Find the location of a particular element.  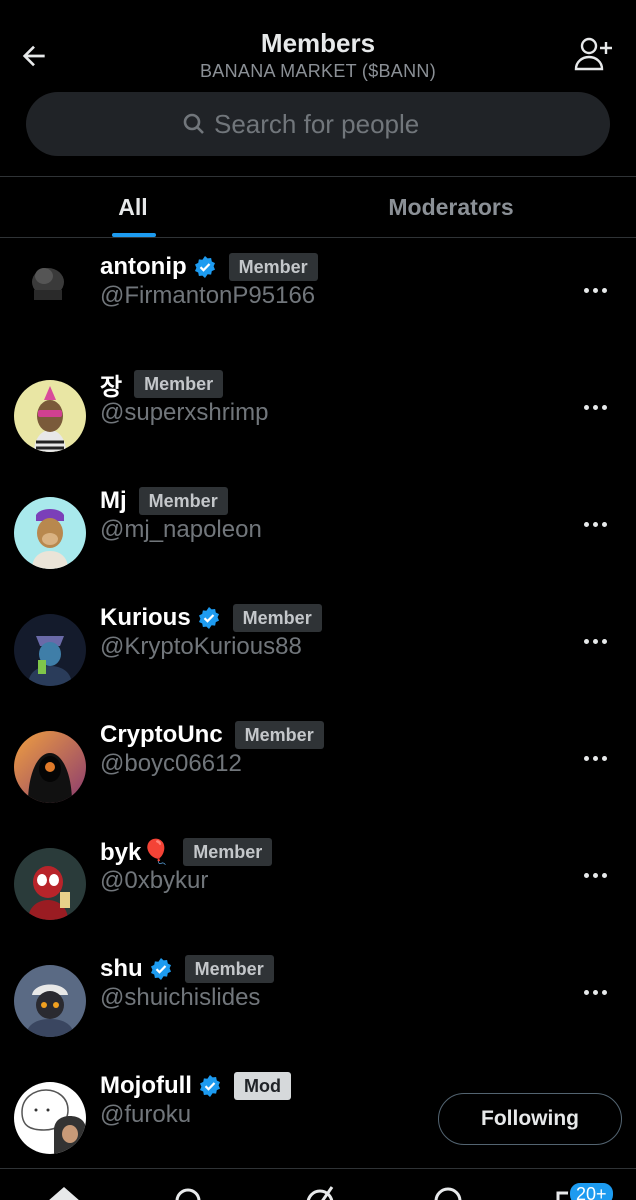

bottom-nav: 20+ is located at coordinates (318, 1184).